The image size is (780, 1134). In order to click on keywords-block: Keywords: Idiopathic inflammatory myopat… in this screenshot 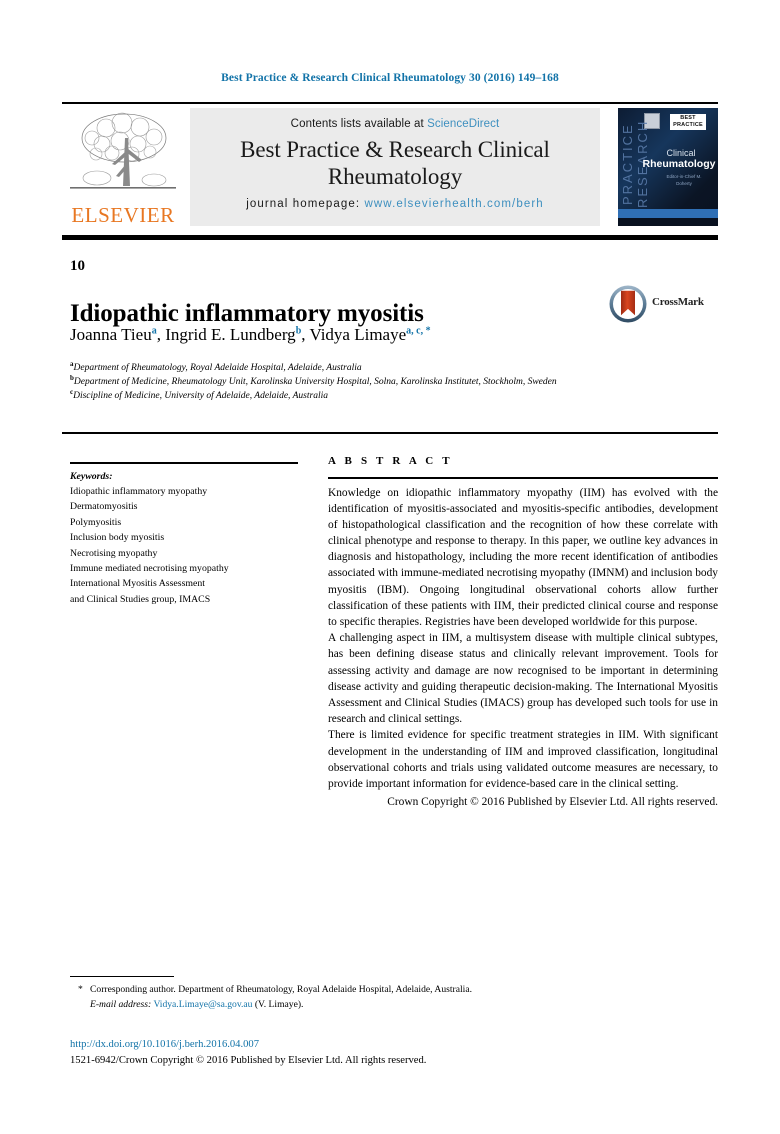, I will do `click(184, 534)`.